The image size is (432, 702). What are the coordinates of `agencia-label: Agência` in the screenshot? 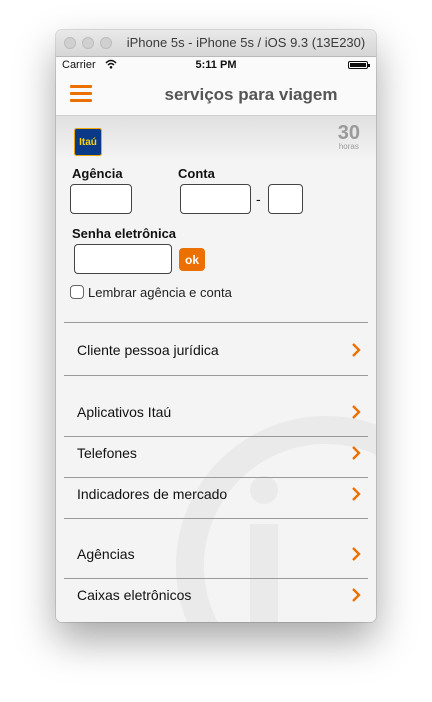 It's located at (97, 173).